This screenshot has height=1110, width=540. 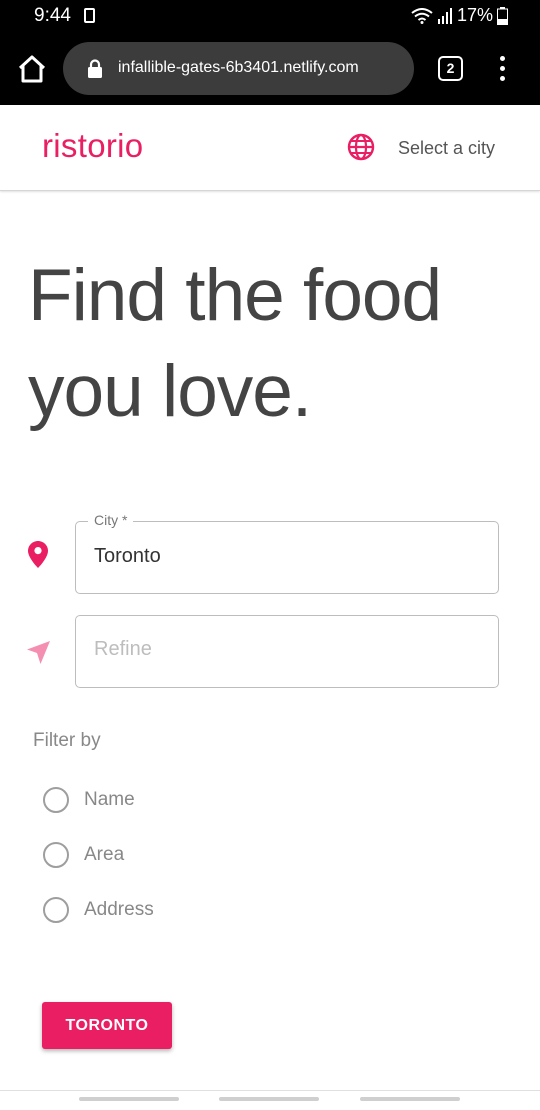 What do you see at coordinates (444, 15) in the screenshot?
I see `signal-icon` at bounding box center [444, 15].